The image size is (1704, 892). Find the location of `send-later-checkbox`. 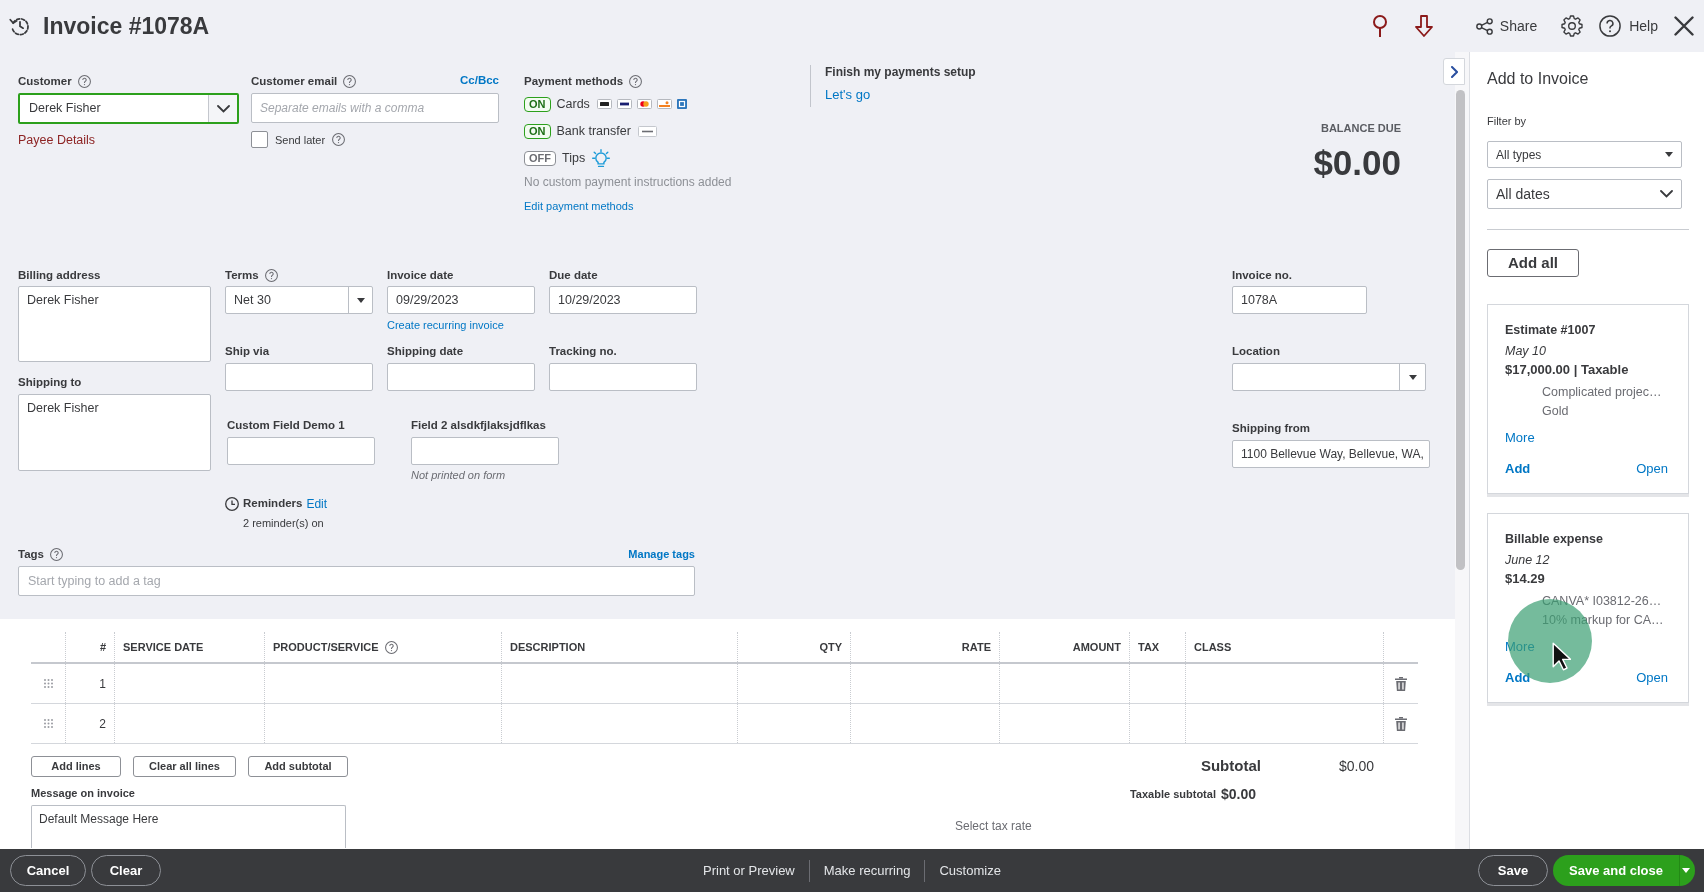

send-later-checkbox is located at coordinates (259, 139).